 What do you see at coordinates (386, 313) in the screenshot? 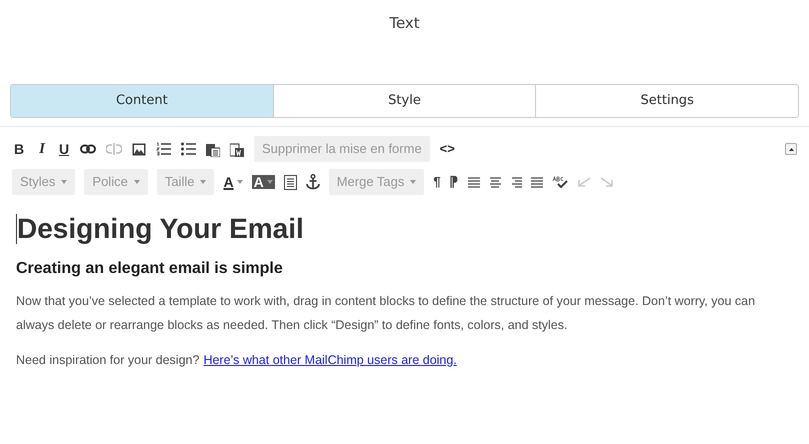
I see `body-paragraph: Now that you’ve selected a template to work with, drag in content blocks to define the structure of your message. Don’t worry, you can always delete or rearrange blocks as needed. Then click “Design” to define fonts, colors, and styles.` at bounding box center [386, 313].